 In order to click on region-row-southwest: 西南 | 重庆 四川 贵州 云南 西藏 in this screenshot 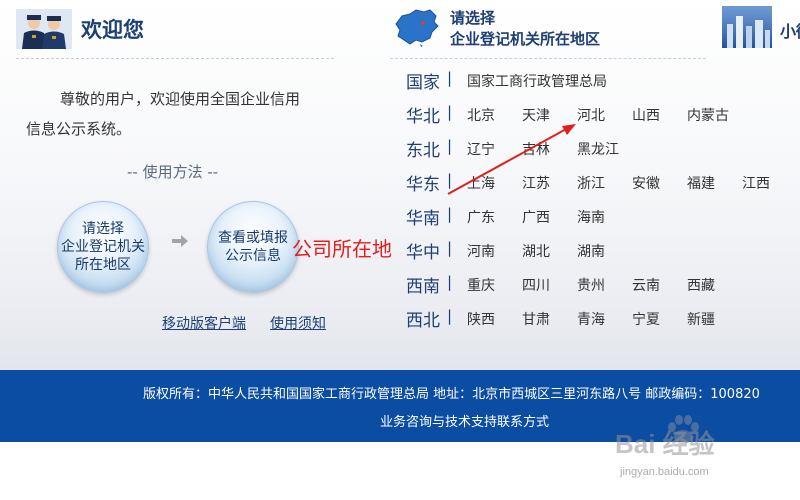, I will do `click(603, 284)`.